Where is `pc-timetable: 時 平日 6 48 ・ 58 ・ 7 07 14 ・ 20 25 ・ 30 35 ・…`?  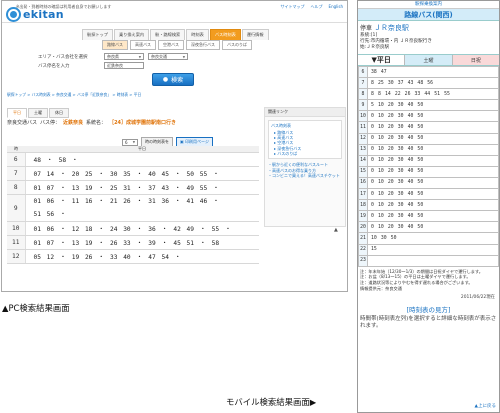 pc-timetable: 時 平日 6 48 ・ 58 ・ 7 07 14 ・ 20 25 ・ 30 35 ・… is located at coordinates (133, 205).